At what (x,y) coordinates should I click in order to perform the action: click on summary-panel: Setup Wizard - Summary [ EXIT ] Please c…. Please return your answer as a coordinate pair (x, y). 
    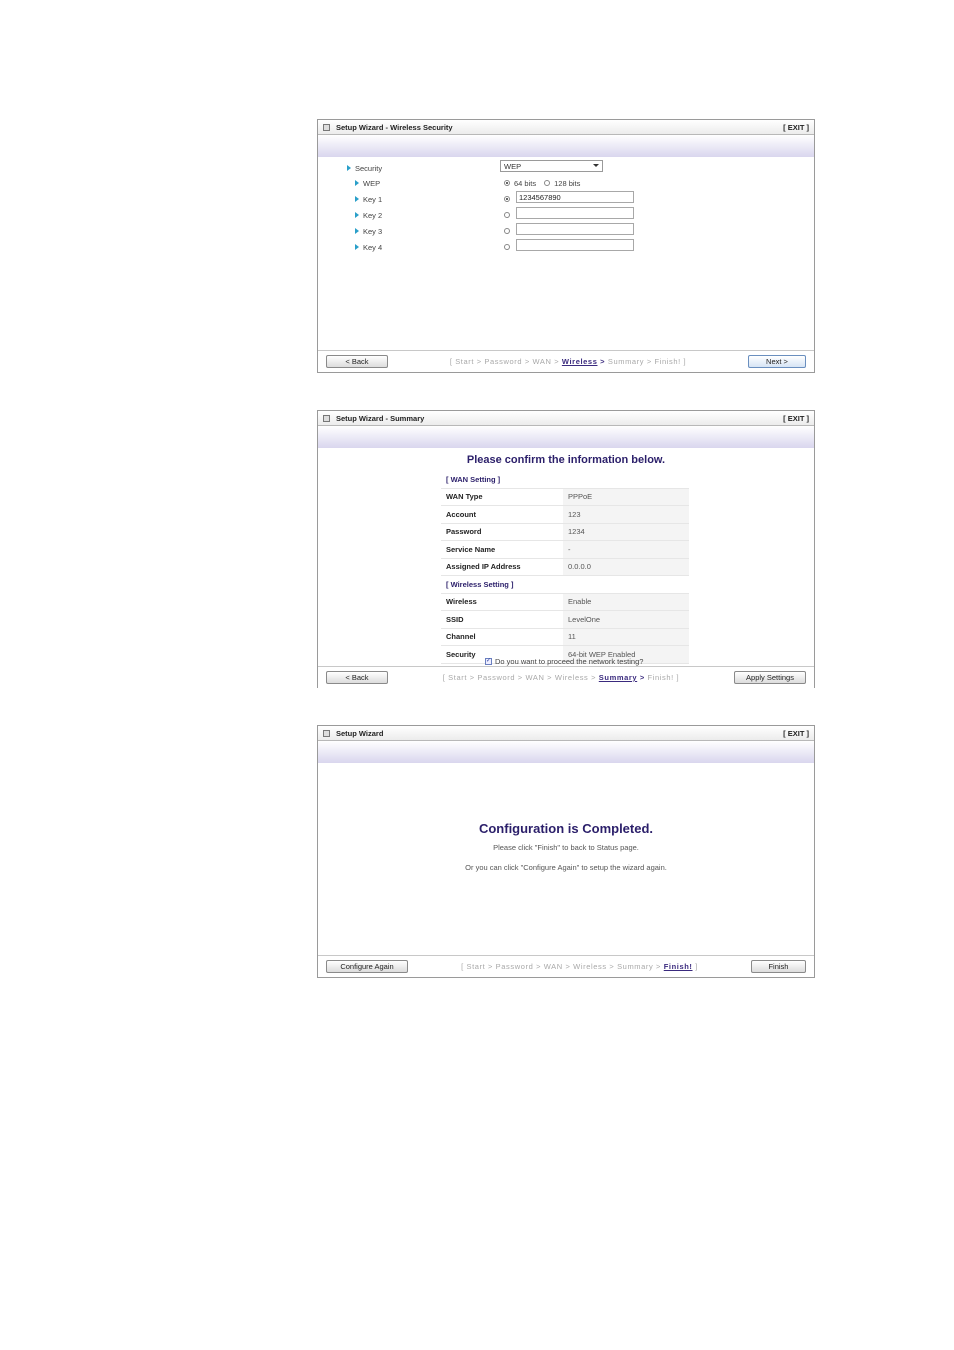
    Looking at the image, I should click on (566, 549).